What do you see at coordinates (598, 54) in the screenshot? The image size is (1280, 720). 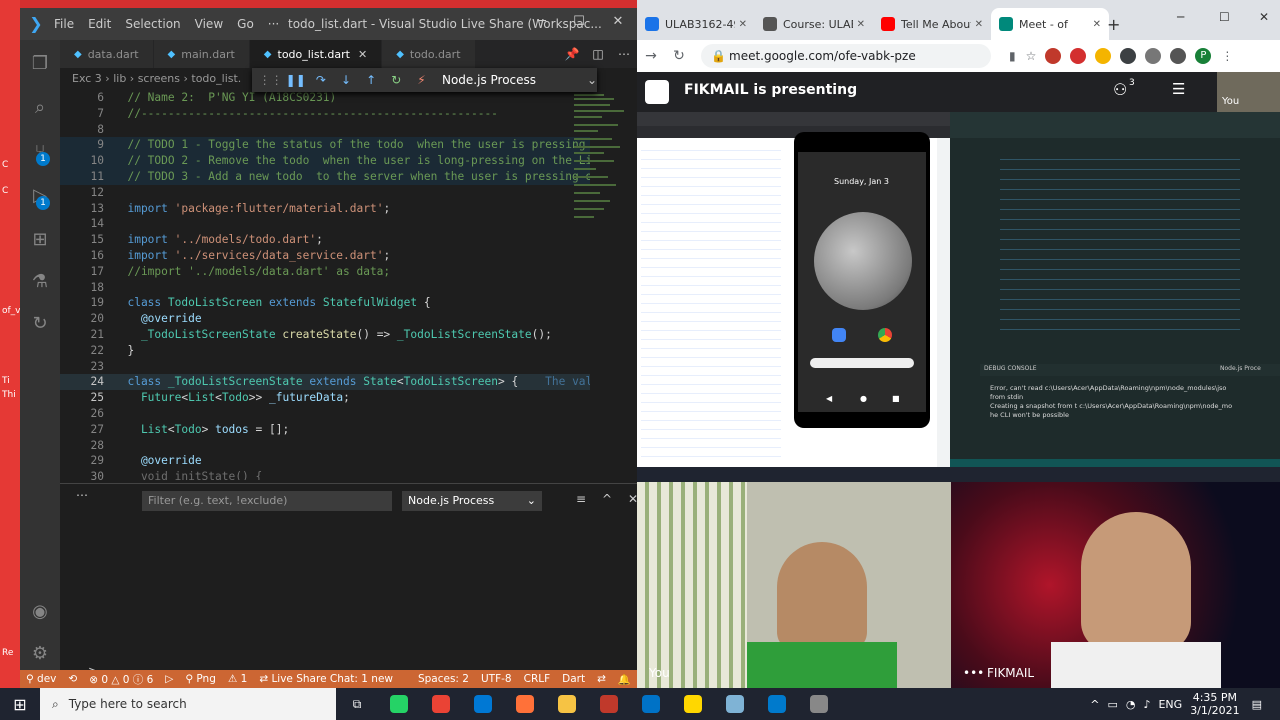 I see `split-editor-icon: ◫` at bounding box center [598, 54].